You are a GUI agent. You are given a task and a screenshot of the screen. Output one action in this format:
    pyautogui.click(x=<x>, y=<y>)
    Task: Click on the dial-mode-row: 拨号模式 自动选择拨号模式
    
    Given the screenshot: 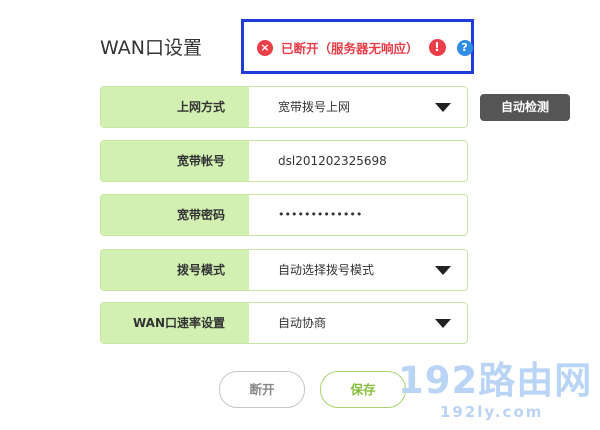 What is the action you would take?
    pyautogui.click(x=284, y=270)
    